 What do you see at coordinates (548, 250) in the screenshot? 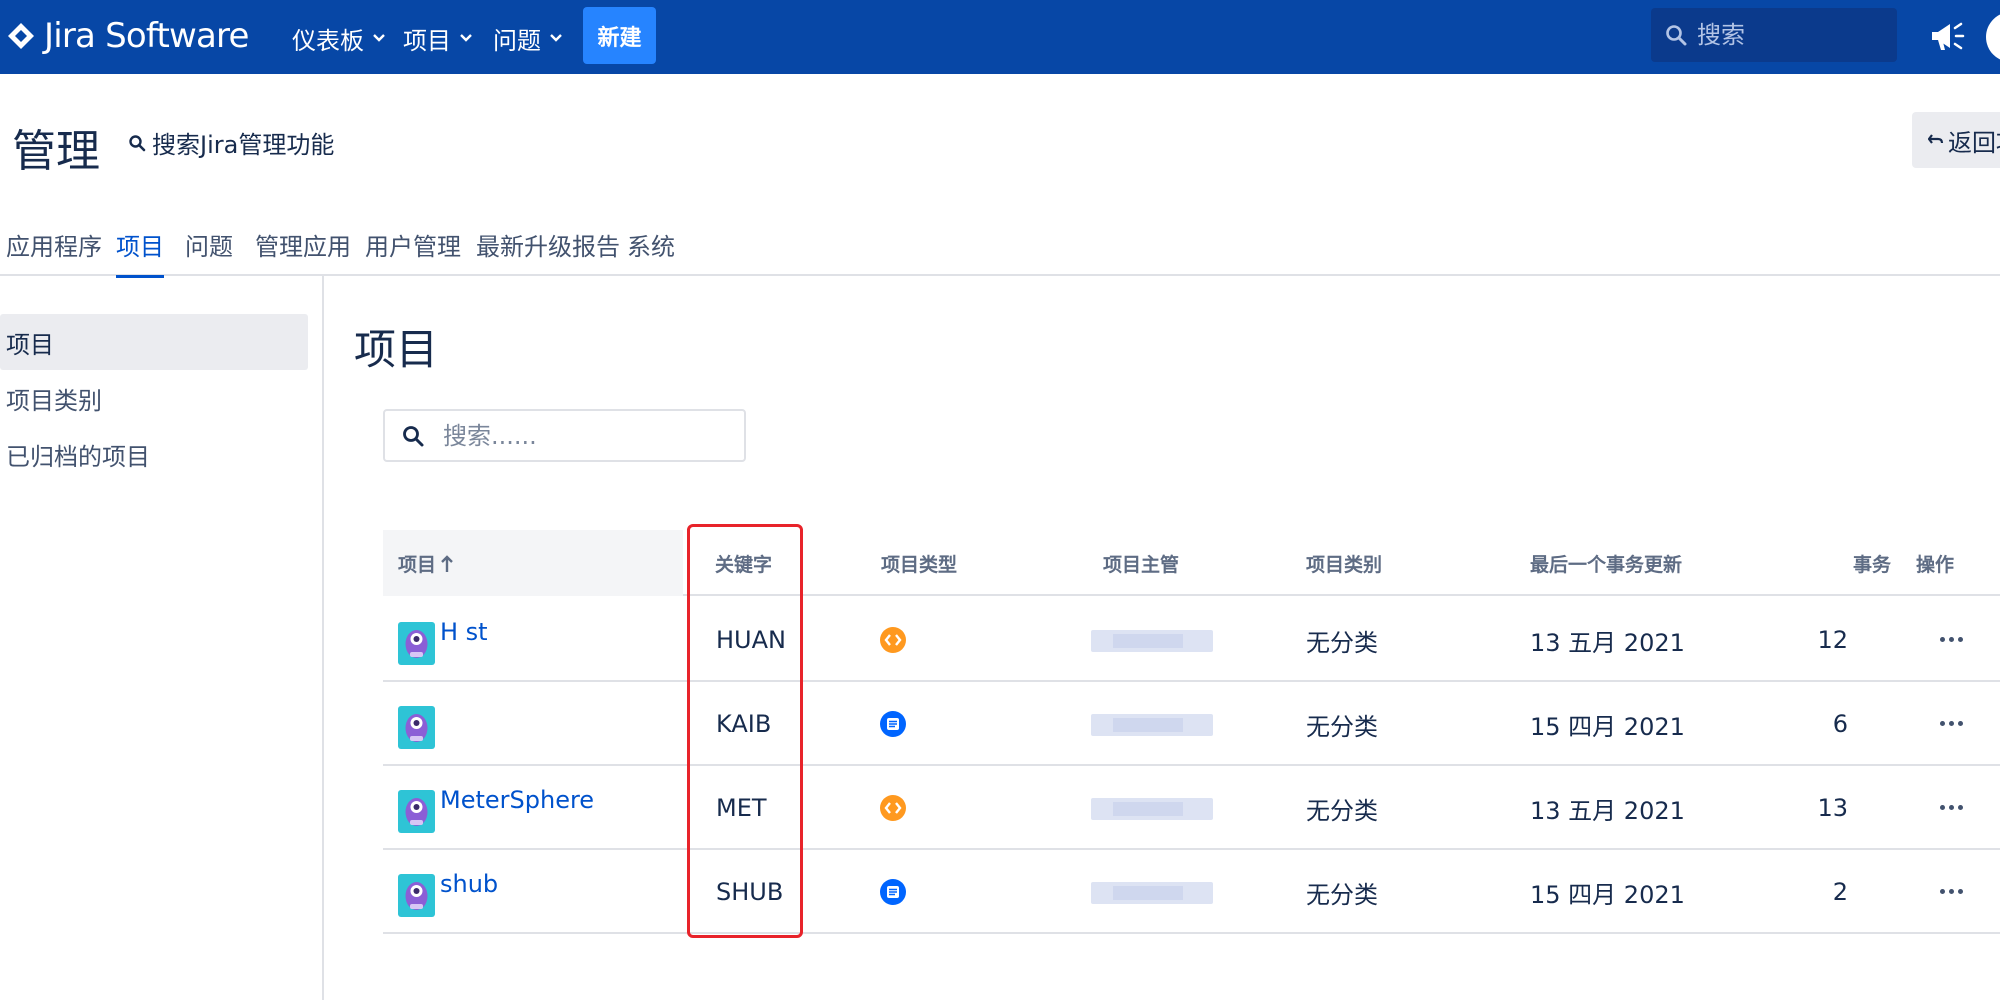
I see `tab-latest-upgrade-report: 最新升级报告` at bounding box center [548, 250].